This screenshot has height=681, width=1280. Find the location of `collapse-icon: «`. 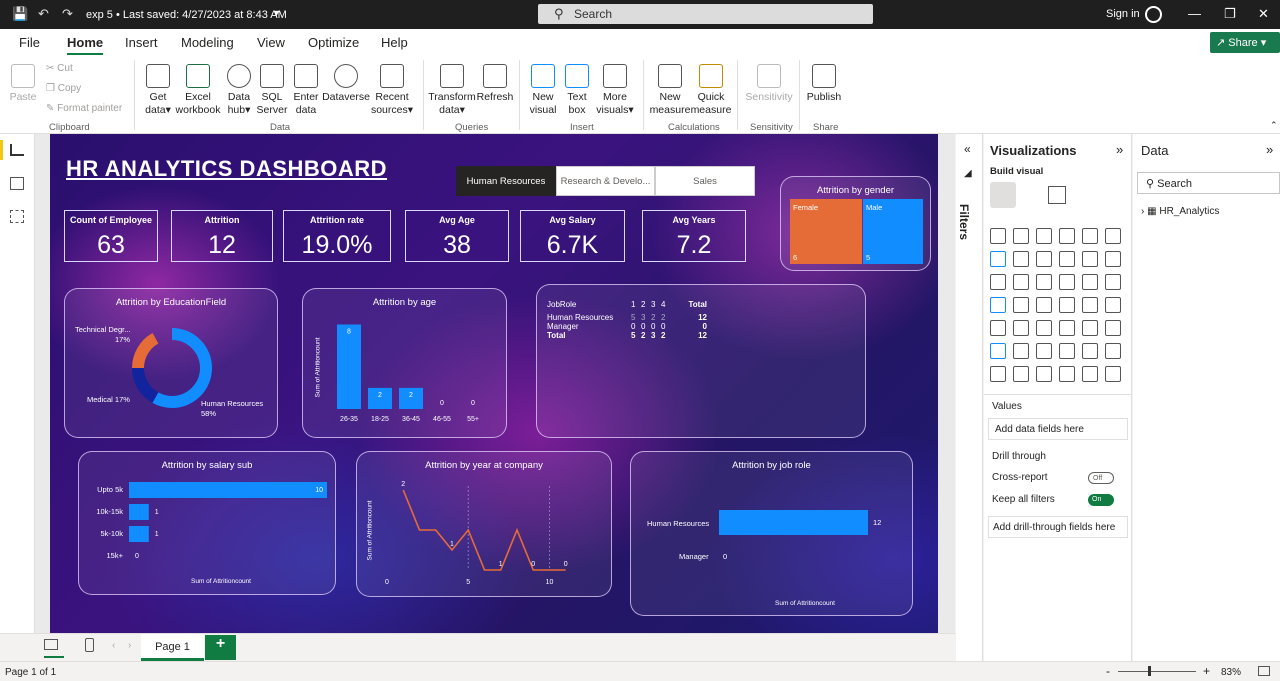

collapse-icon: « is located at coordinates (967, 149).